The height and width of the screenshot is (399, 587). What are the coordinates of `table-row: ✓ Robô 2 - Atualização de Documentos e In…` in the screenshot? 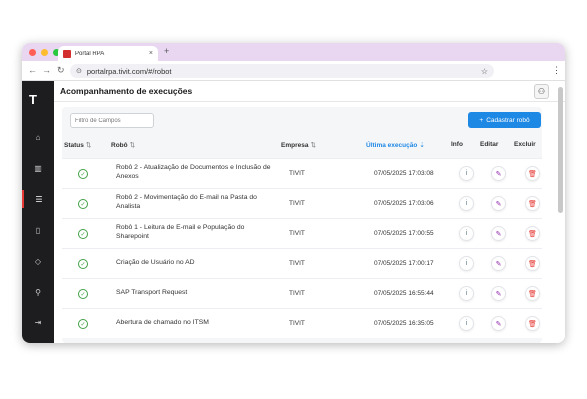 It's located at (302, 173).